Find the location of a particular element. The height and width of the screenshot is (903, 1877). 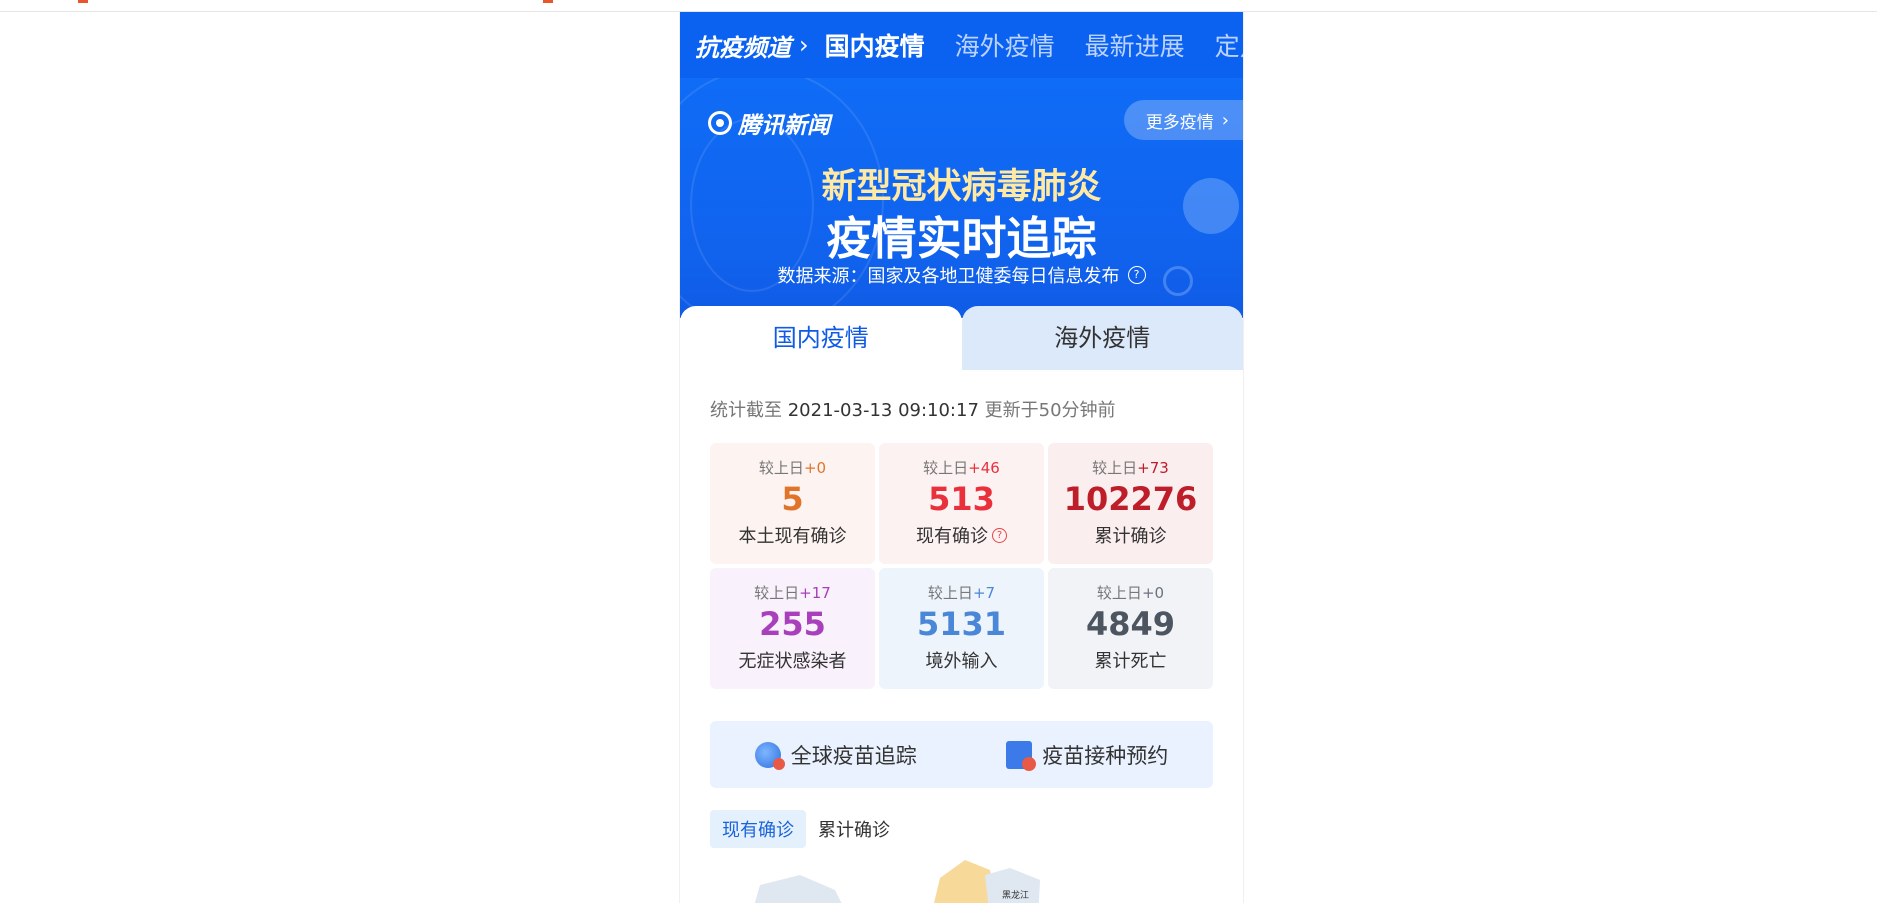

stat-card: 较上日+0 4849 累计死亡 is located at coordinates (1130, 628).